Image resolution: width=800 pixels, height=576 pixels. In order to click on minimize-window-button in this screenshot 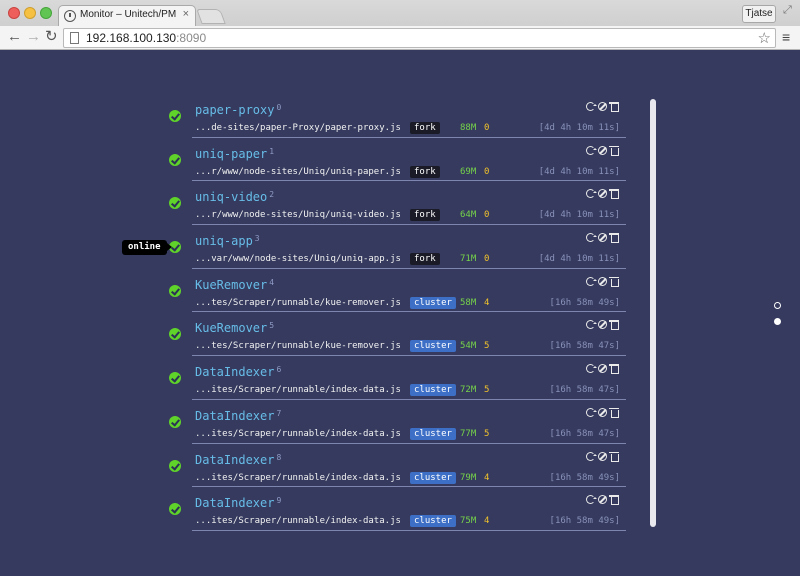, I will do `click(30, 13)`.